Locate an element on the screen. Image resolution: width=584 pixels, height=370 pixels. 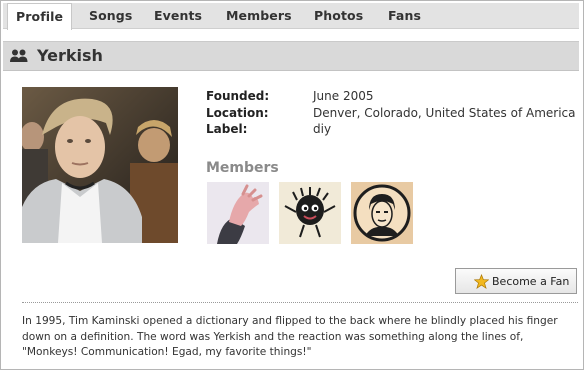
band-name: Yerkish is located at coordinates (70, 55).